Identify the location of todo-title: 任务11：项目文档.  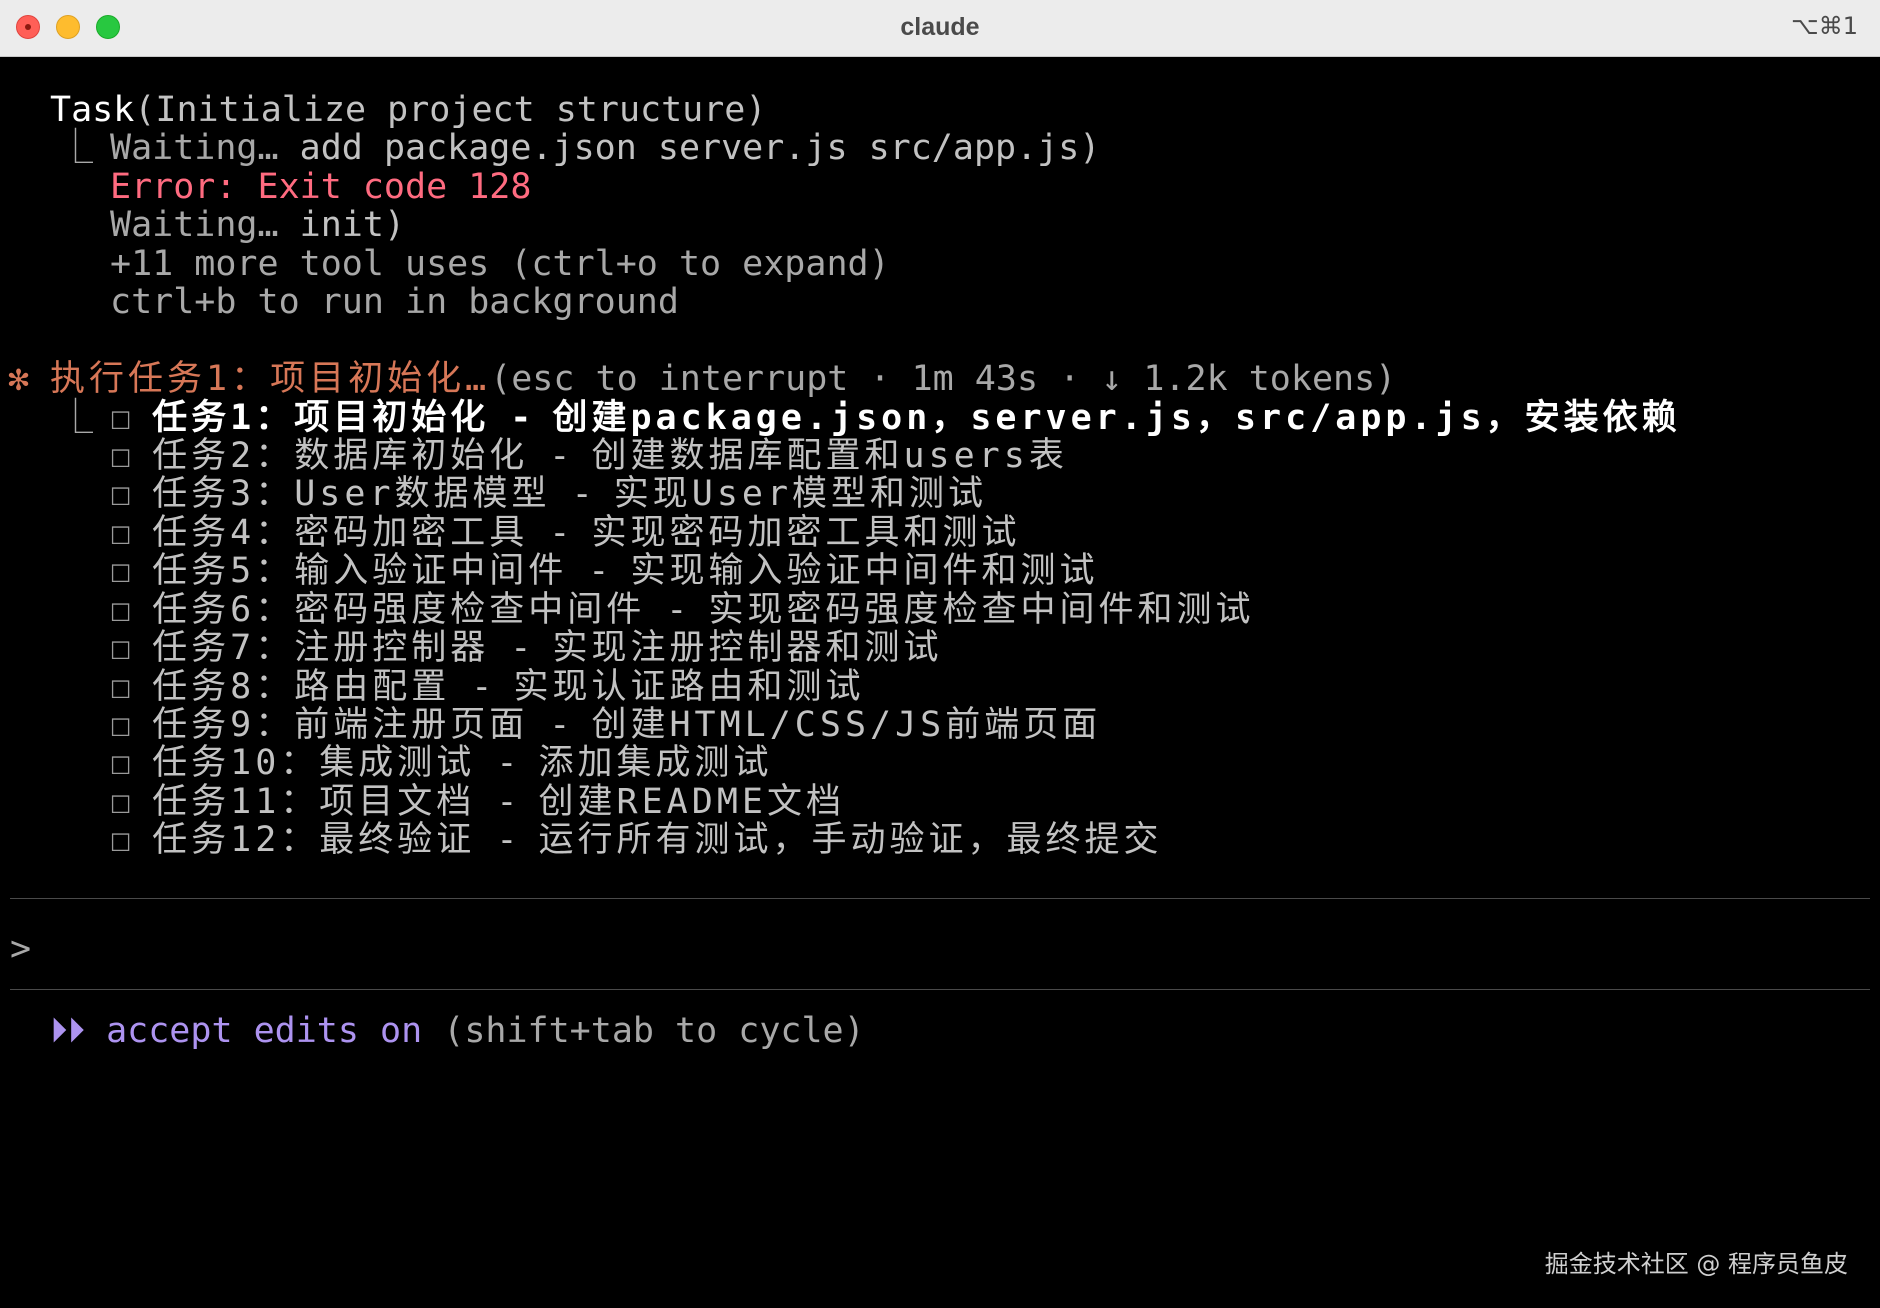
(314, 802).